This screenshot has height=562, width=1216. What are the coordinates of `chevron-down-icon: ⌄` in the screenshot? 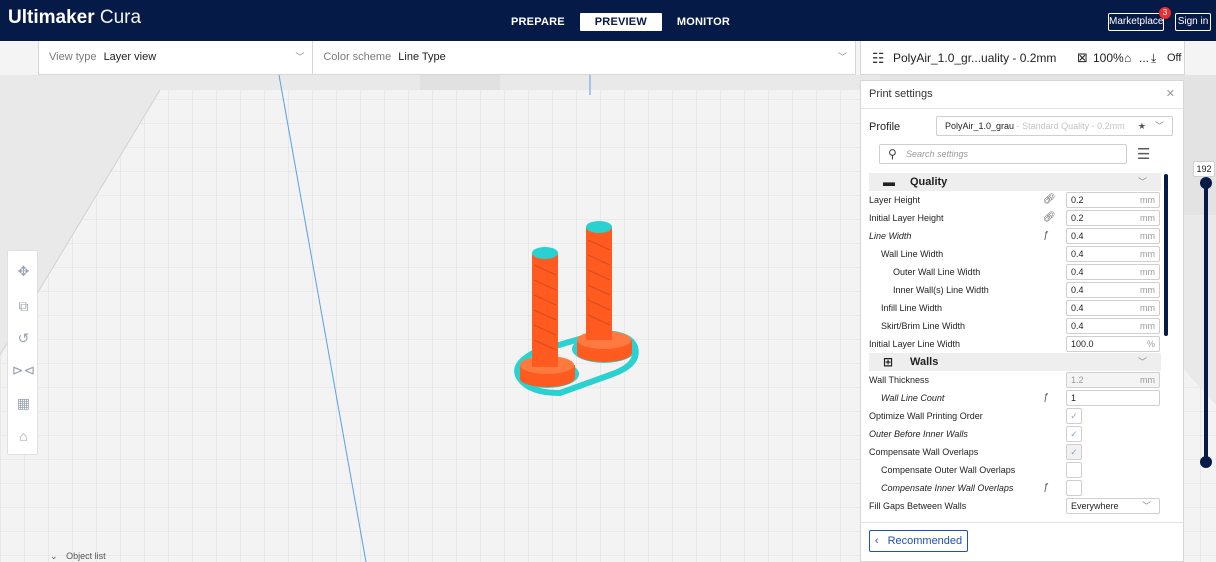 It's located at (54, 556).